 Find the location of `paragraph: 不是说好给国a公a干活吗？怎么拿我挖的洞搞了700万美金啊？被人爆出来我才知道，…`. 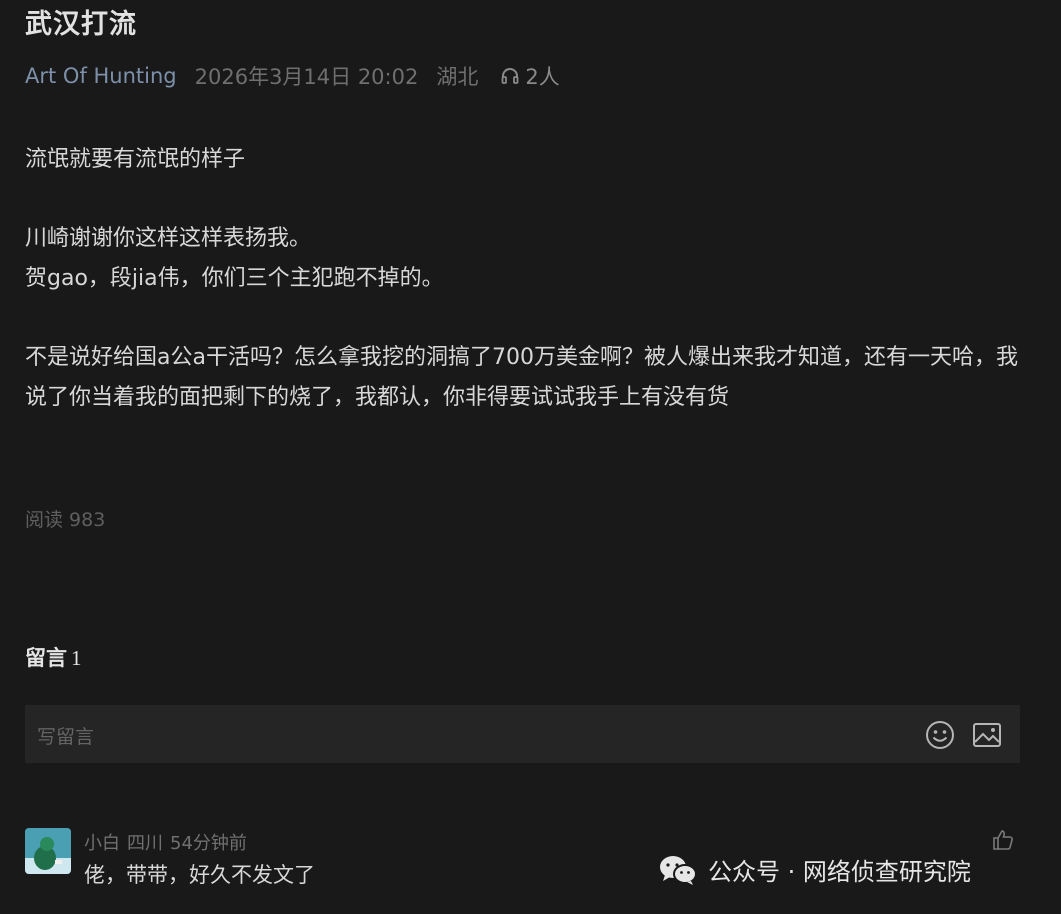

paragraph: 不是说好给国a公a干活吗？怎么拿我挖的洞搞了700万美金啊？被人爆出来我才知道，… is located at coordinates (521, 377).